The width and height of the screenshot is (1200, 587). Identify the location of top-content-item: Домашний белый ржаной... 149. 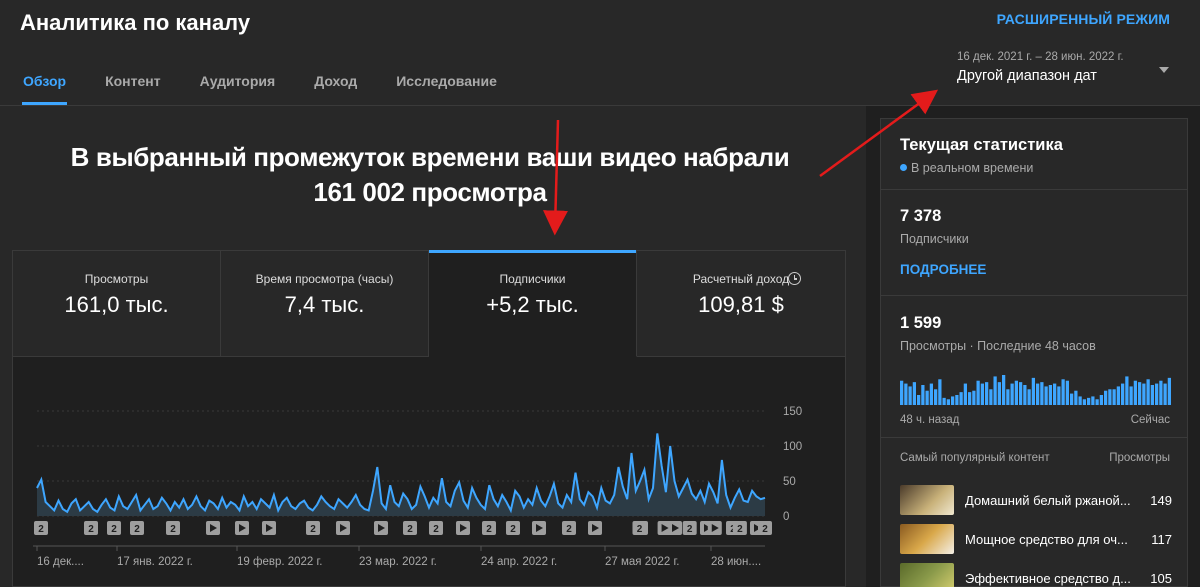
(1036, 501).